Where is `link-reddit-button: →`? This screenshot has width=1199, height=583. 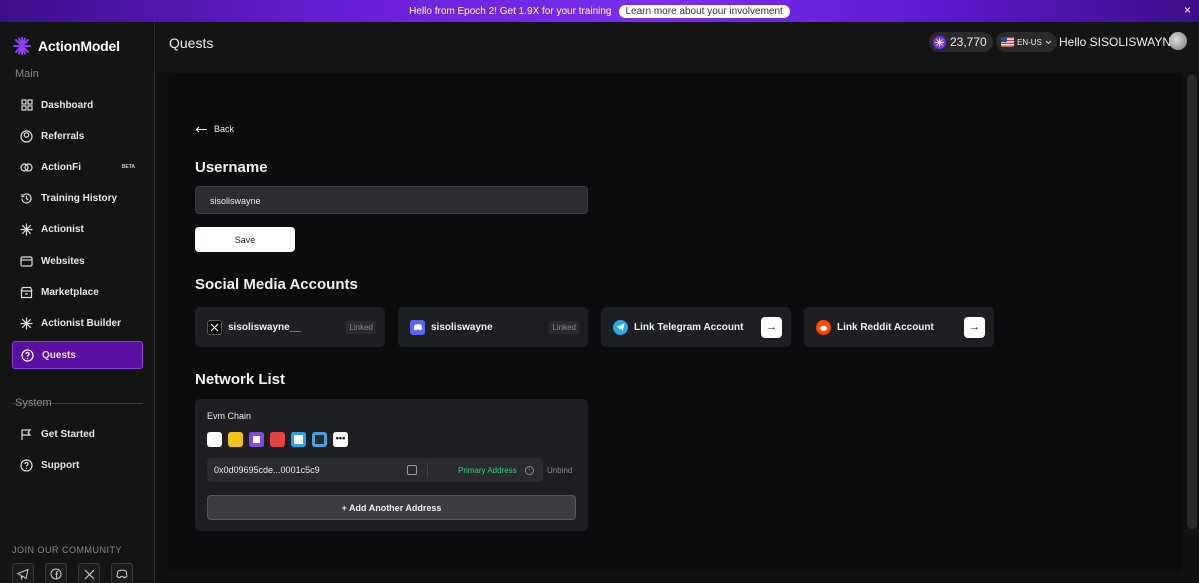
link-reddit-button: → is located at coordinates (974, 327).